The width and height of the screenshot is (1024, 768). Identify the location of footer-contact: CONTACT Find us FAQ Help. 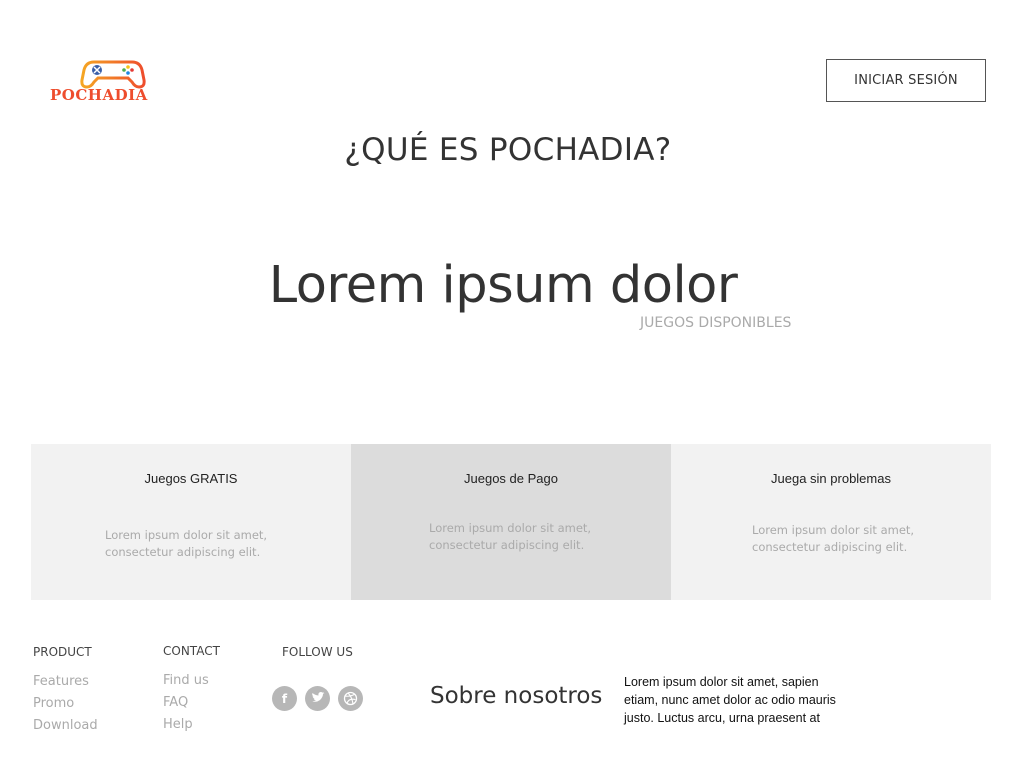
(191, 690).